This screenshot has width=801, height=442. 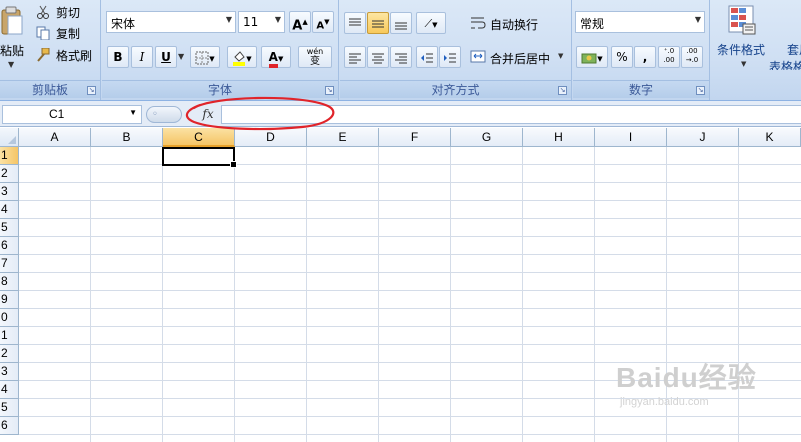 I want to click on decrease-decimal-icon: .00 →.0, so click(x=692, y=55).